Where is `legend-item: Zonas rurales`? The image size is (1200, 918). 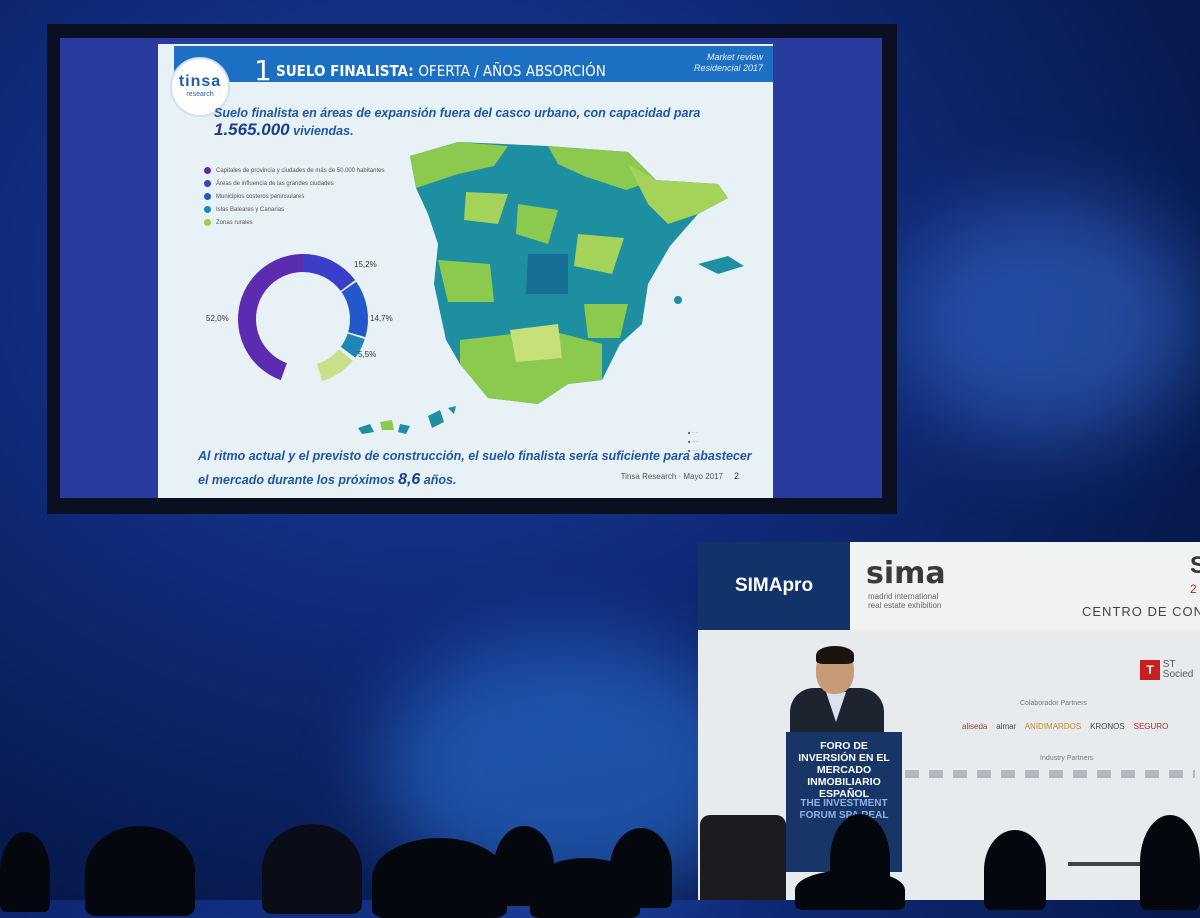
legend-item: Zonas rurales is located at coordinates (294, 222).